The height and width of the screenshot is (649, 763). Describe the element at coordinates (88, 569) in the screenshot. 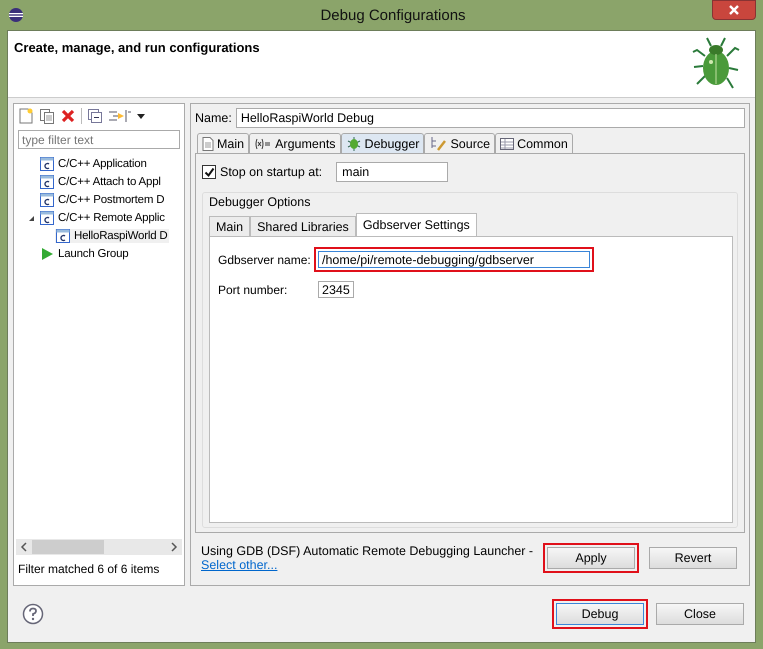

I see `filter-status: Filter matched 6 of 6 items` at that location.